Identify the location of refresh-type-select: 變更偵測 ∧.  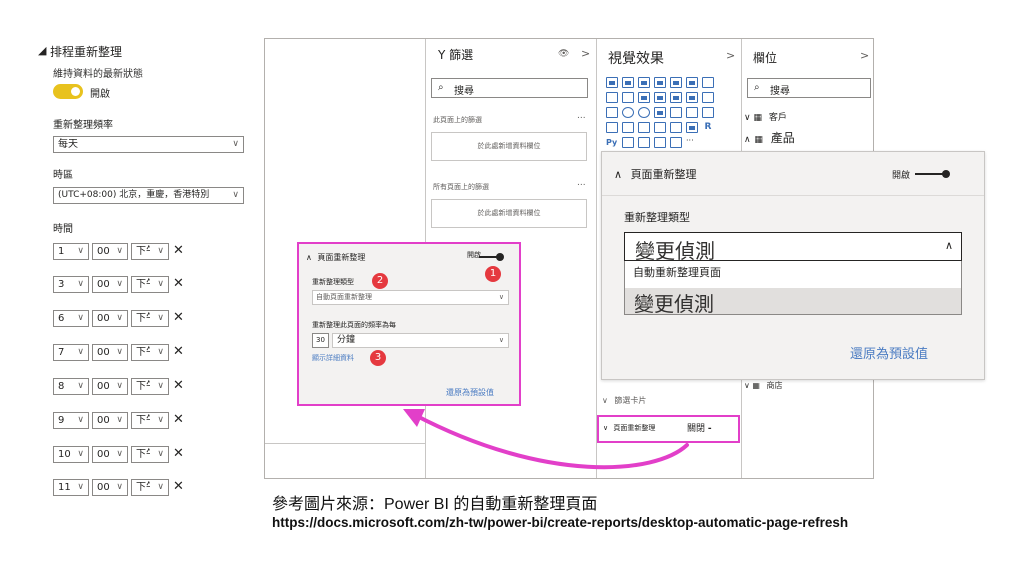
(793, 247).